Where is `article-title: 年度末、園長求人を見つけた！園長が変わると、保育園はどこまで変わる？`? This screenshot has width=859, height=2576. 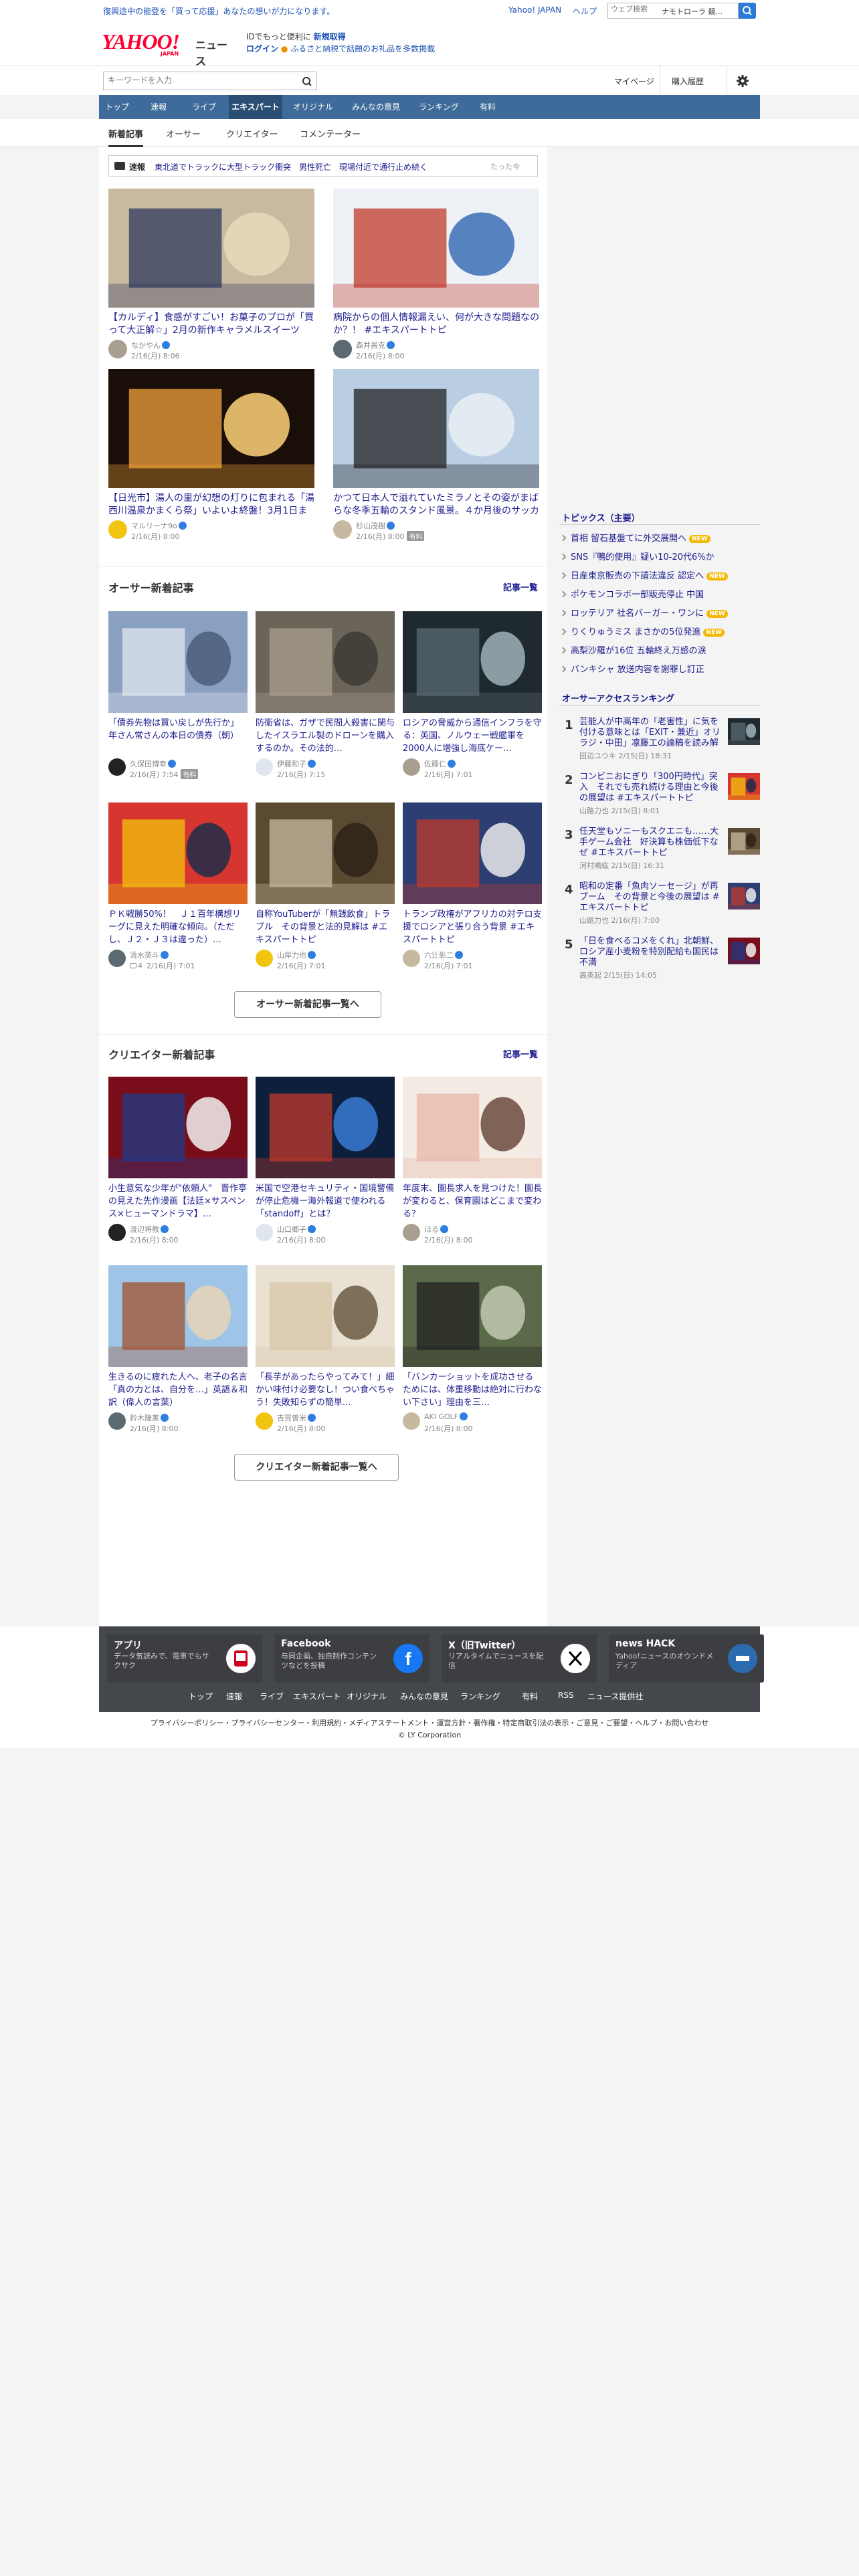
article-title: 年度末、園長求人を見つけた！園長が変わると、保育園はどこまで変わる？ is located at coordinates (472, 1201).